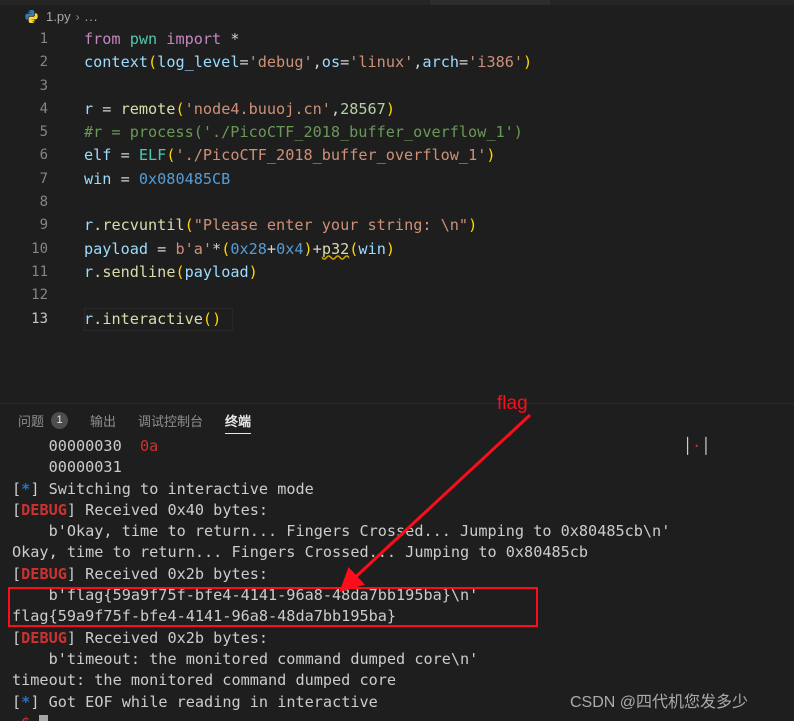  Describe the element at coordinates (496, 62) in the screenshot. I see `code-token: 'i386'` at that location.